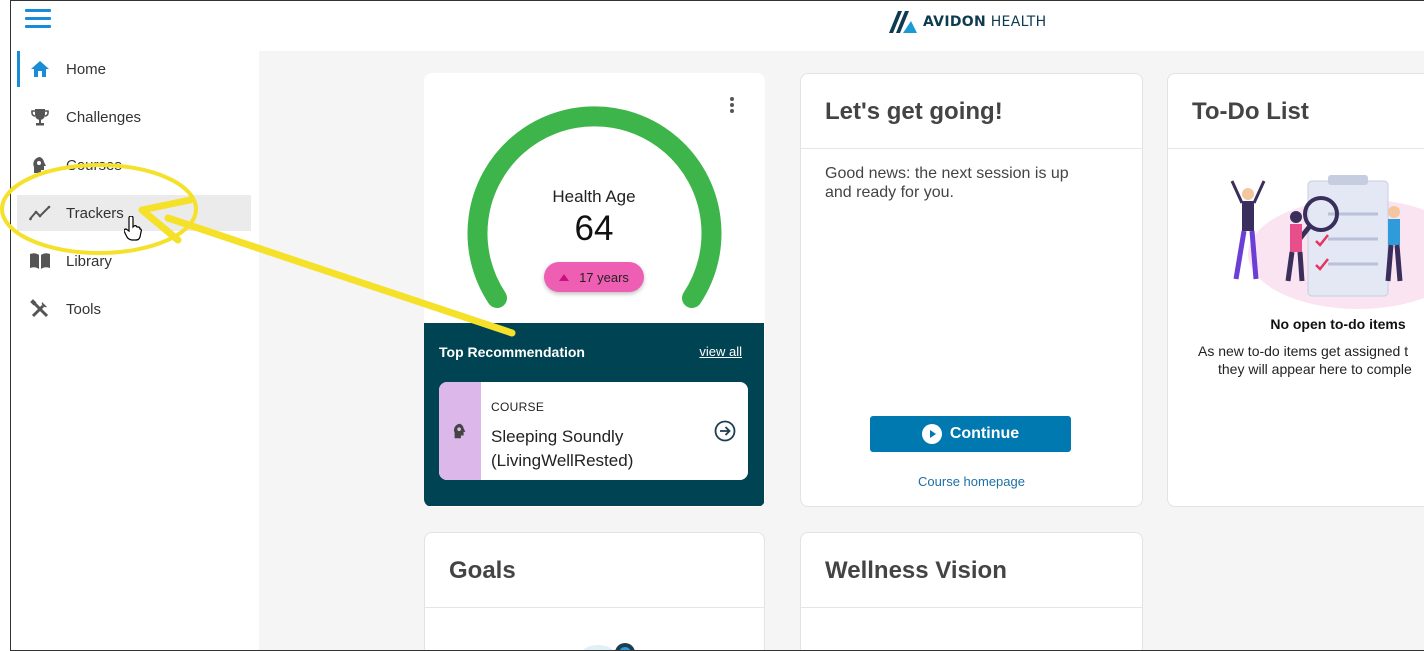 Image resolution: width=1424 pixels, height=651 pixels. Describe the element at coordinates (557, 436) in the screenshot. I see `recommendation-name-line: Sleeping Soundly` at that location.